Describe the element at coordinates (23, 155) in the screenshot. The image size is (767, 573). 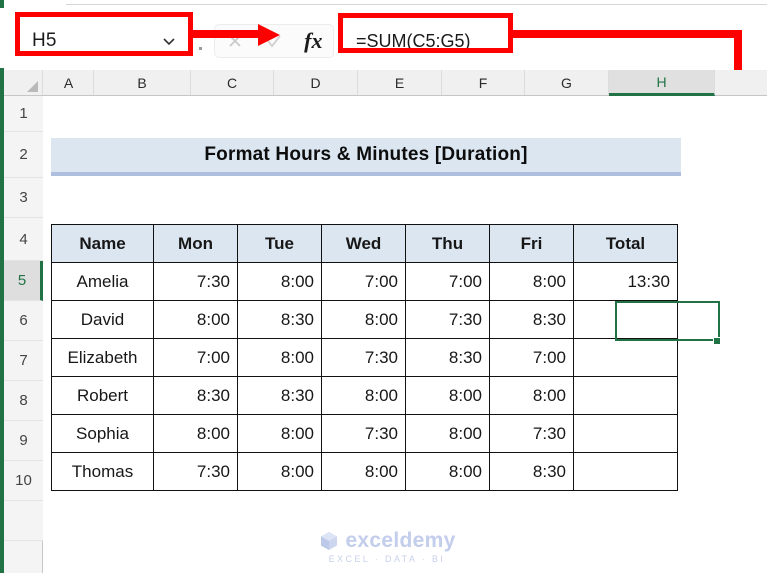
I see `row-header-2: 2` at that location.